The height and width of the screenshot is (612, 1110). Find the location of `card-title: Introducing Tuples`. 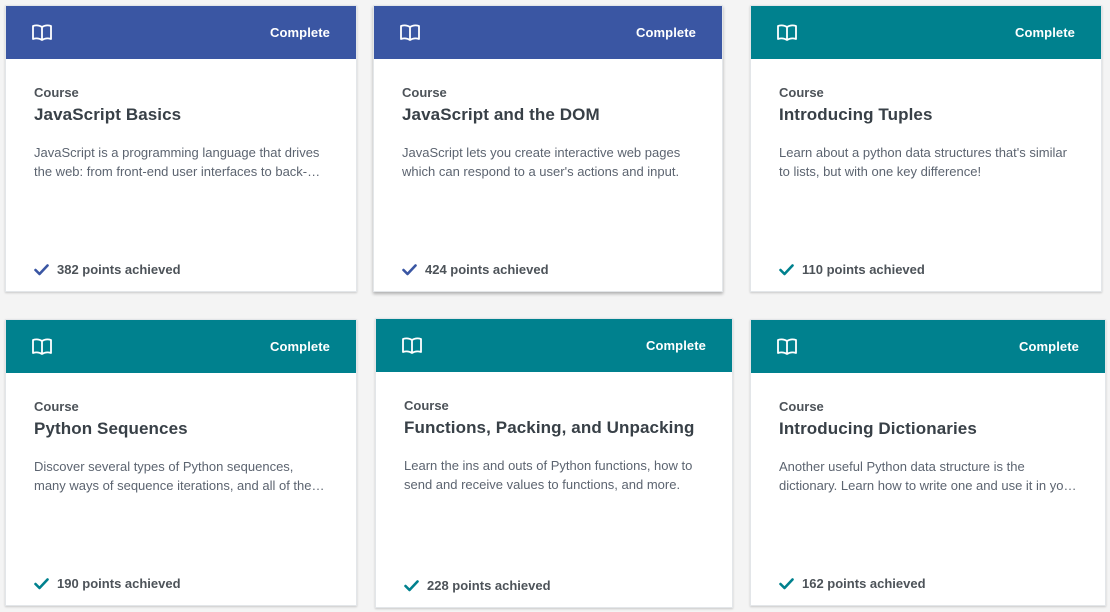

card-title: Introducing Tuples is located at coordinates (926, 115).